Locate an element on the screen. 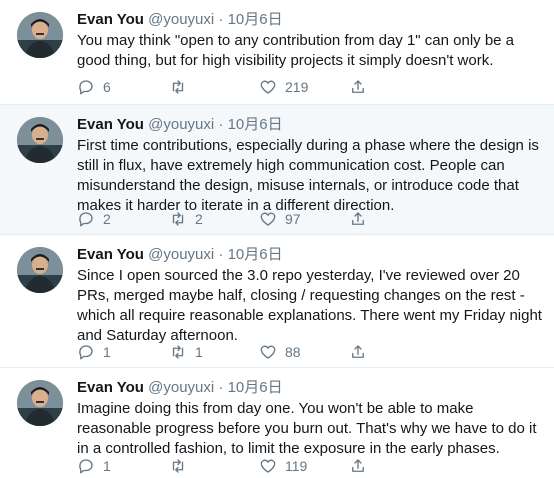 The width and height of the screenshot is (554, 478). retweet-count: 1 is located at coordinates (199, 352).